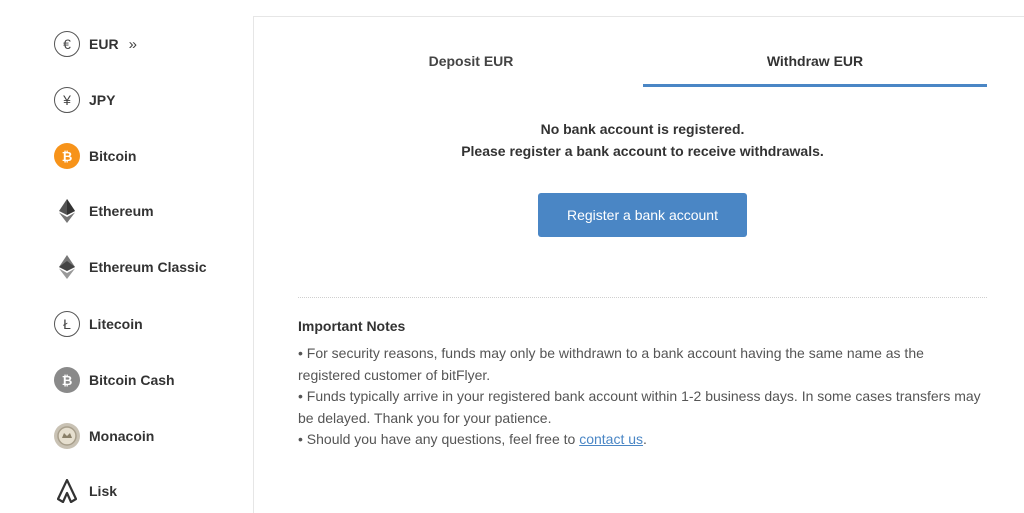 Image resolution: width=1024 pixels, height=513 pixels. What do you see at coordinates (104, 44) in the screenshot?
I see `sidebar-item-label: EUR` at bounding box center [104, 44].